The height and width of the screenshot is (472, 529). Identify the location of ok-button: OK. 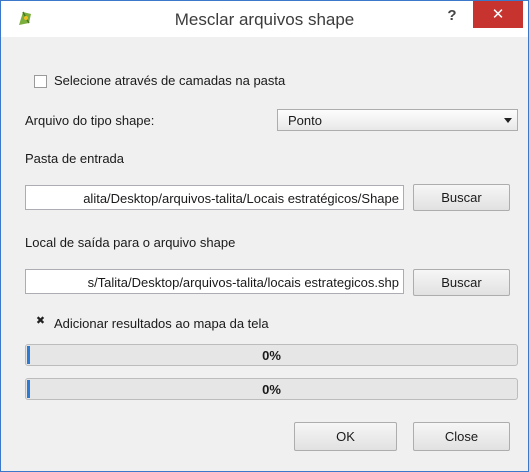
(345, 436).